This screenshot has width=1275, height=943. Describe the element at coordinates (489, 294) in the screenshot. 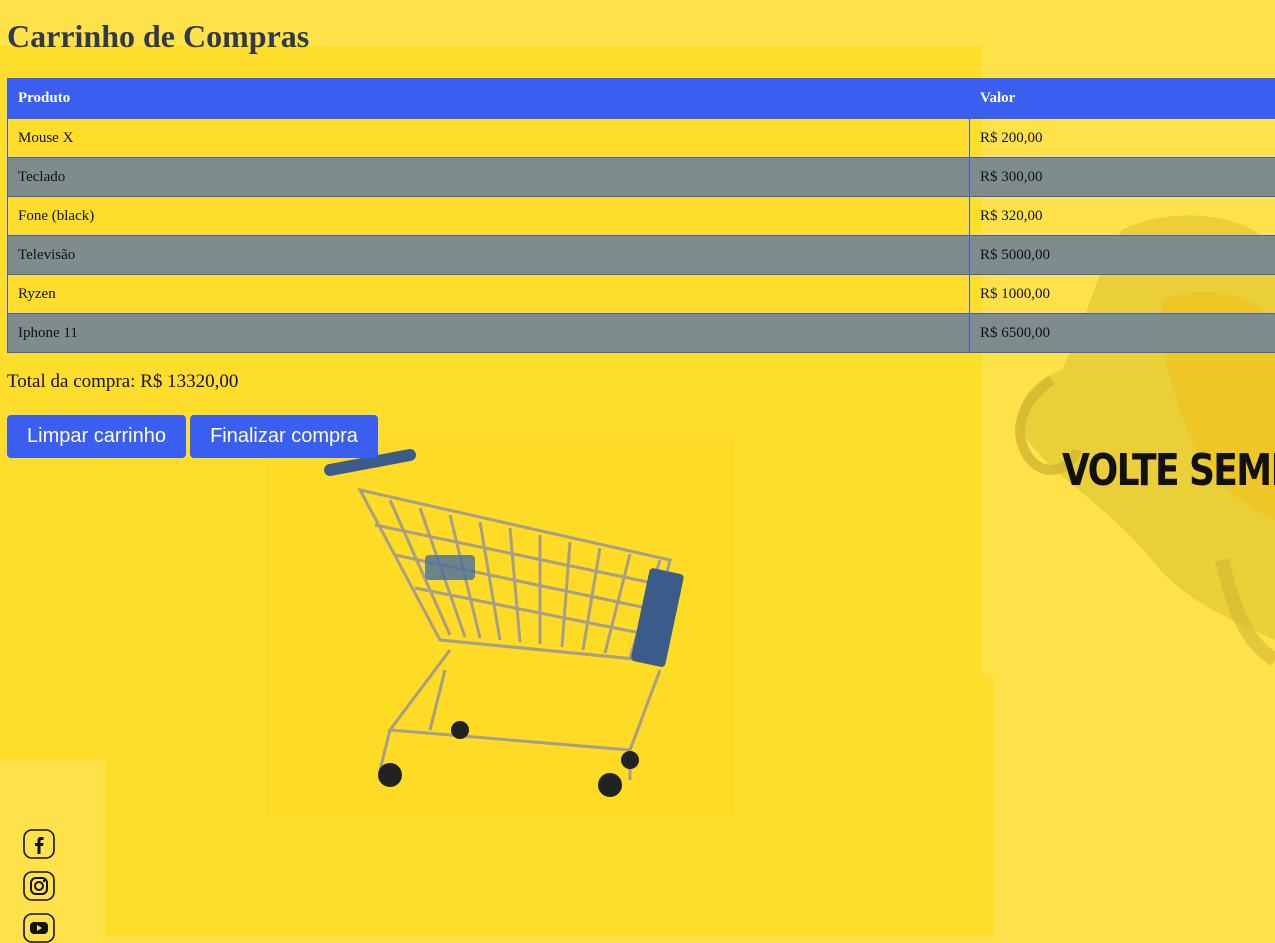

I see `product-cell: Ryzen` at that location.